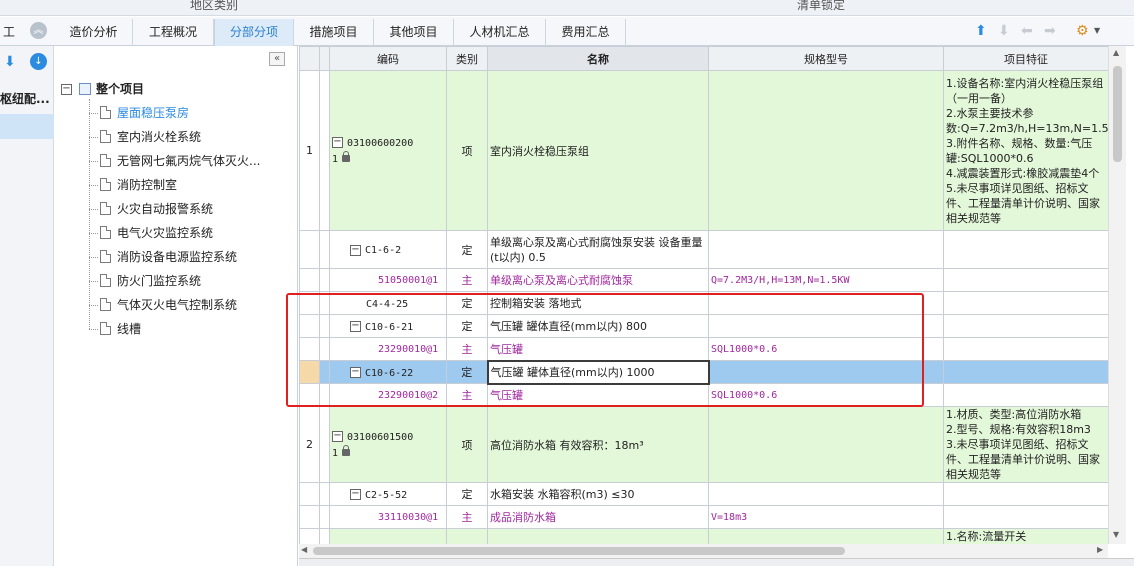 This screenshot has height=566, width=1134. What do you see at coordinates (826, 517) in the screenshot?
I see `spec-cell: V=18m3` at bounding box center [826, 517].